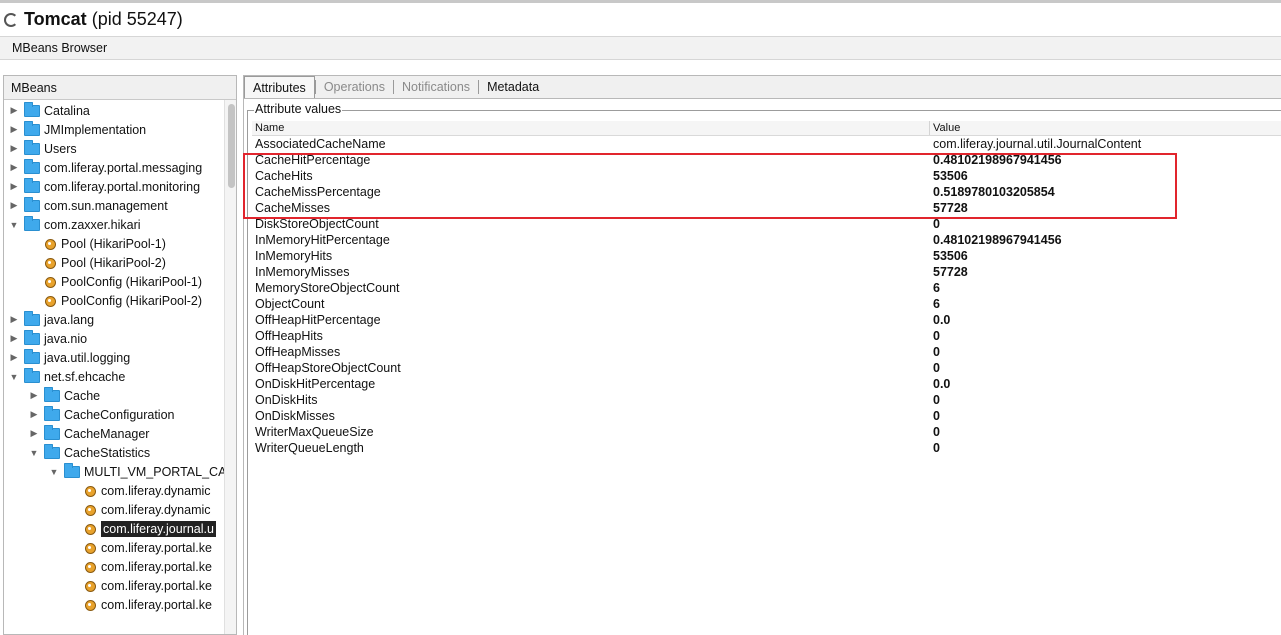 The width and height of the screenshot is (1281, 635). Describe the element at coordinates (136, 471) in the screenshot. I see `tree-folder-node: ▼ MULTI_VM_PORTAL_CAC` at that location.